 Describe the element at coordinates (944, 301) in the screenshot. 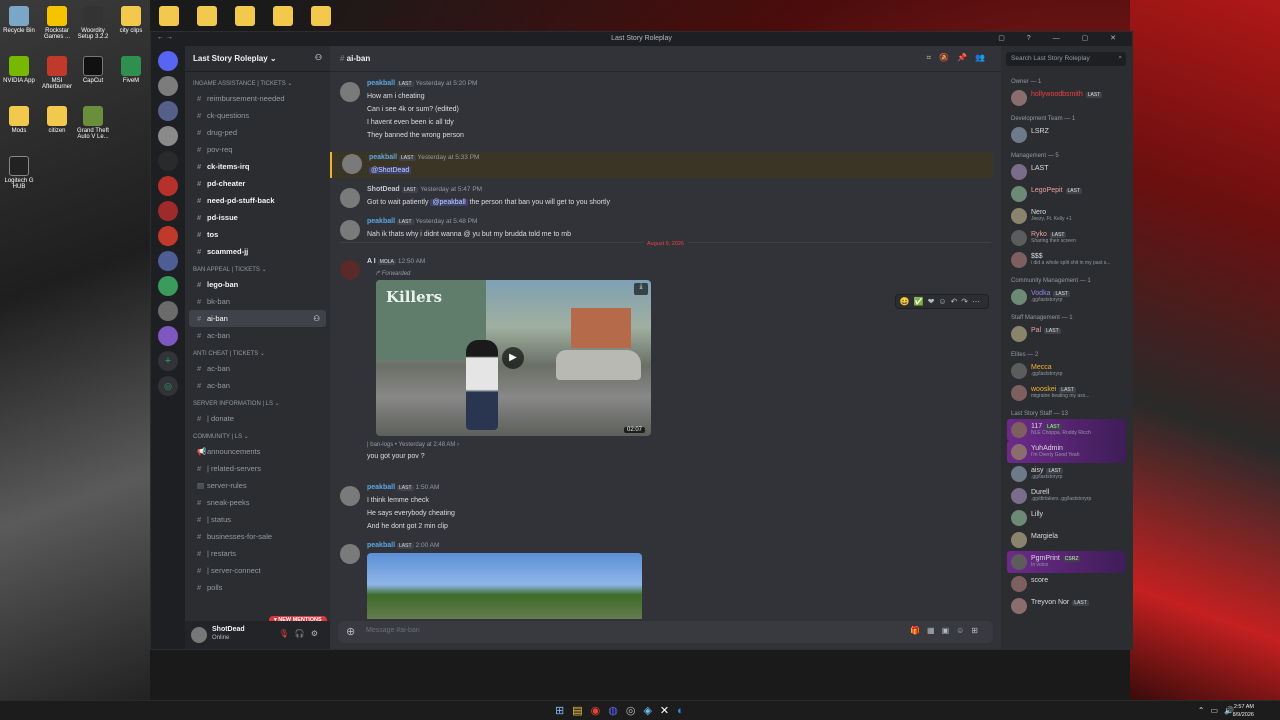

I see `add-reaction-icon: ☺` at that location.